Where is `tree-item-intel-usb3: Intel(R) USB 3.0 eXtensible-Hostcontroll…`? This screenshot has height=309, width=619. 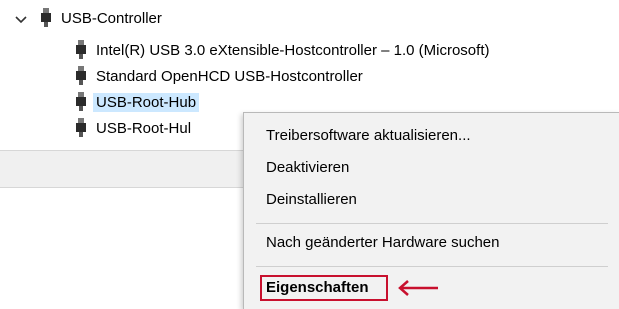 tree-item-intel-usb3: Intel(R) USB 3.0 eXtensible-Hostcontroll… is located at coordinates (282, 50).